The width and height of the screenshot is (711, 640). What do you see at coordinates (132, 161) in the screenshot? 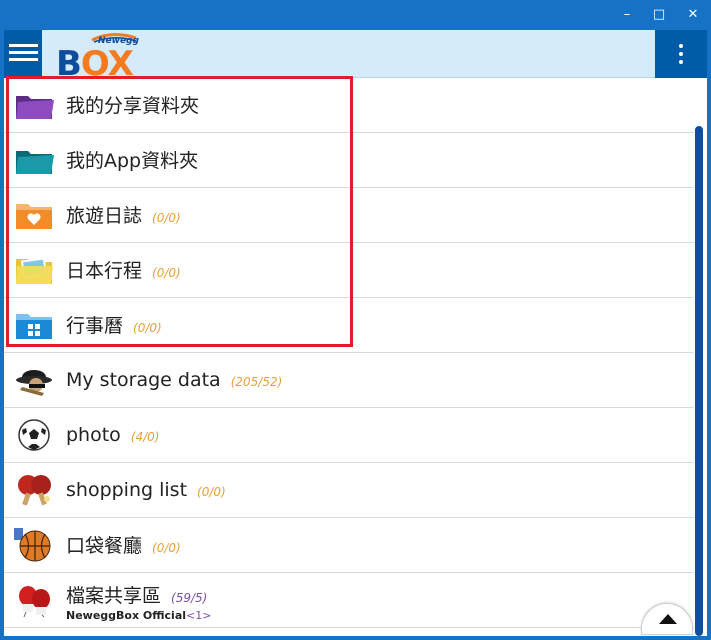
I see `item-label: 我的App資料夾` at bounding box center [132, 161].